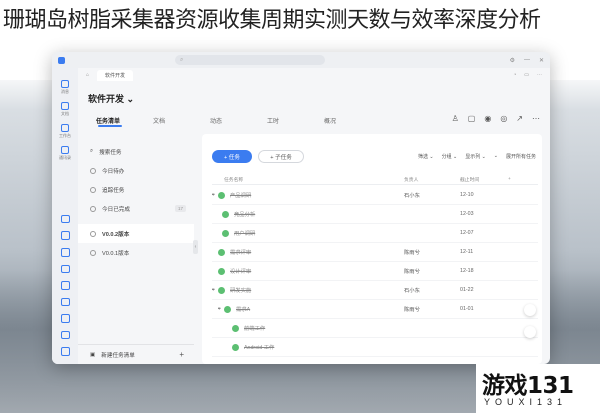 The image size is (600, 413). I want to click on search-icon: ⌕, so click(92, 151).